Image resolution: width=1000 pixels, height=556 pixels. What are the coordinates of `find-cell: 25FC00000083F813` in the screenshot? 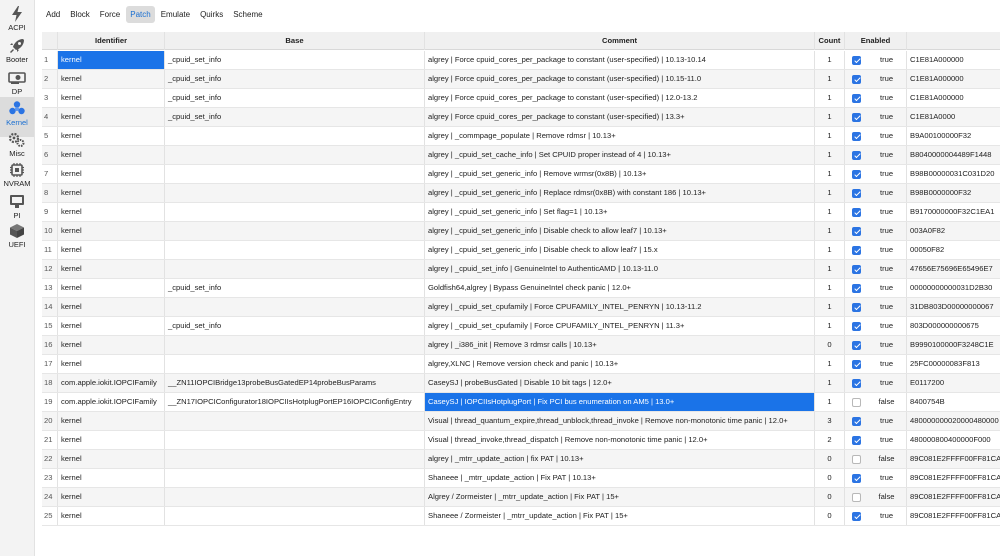 It's located at (953, 364).